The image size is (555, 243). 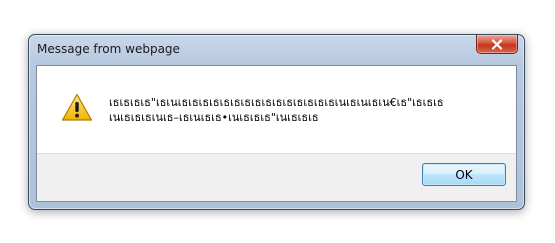 What do you see at coordinates (276, 50) in the screenshot?
I see `title-bar: Message from webpage` at bounding box center [276, 50].